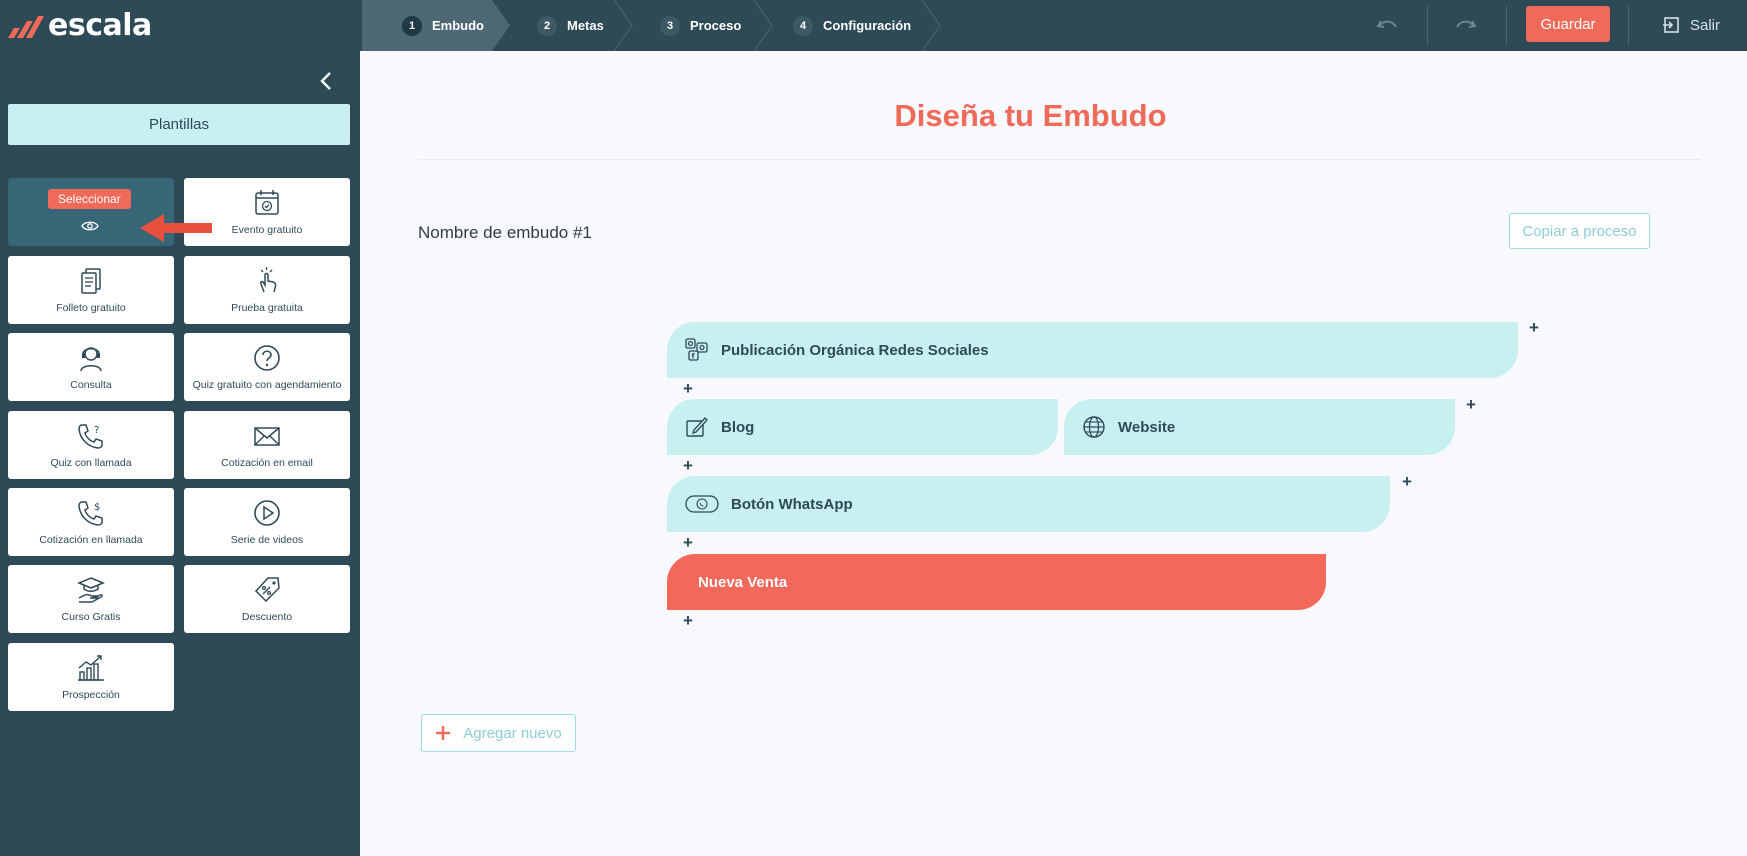  Describe the element at coordinates (694, 357) in the screenshot. I see `svg-text: f` at that location.